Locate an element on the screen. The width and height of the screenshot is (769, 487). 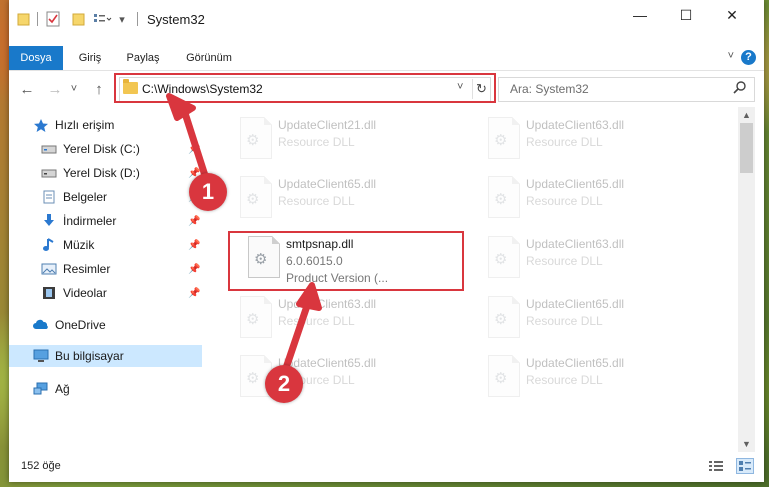
callout-arrows is located at coordinates (244, 231).